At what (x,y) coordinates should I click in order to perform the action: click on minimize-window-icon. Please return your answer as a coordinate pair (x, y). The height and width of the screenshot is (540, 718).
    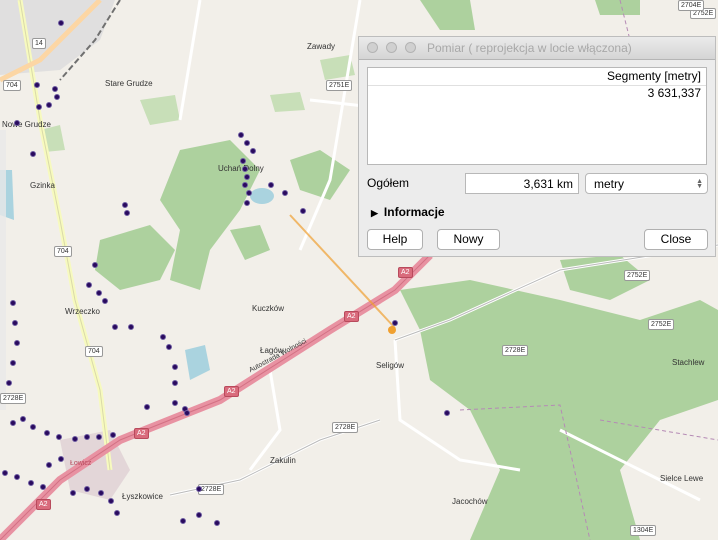
    Looking at the image, I should click on (391, 47).